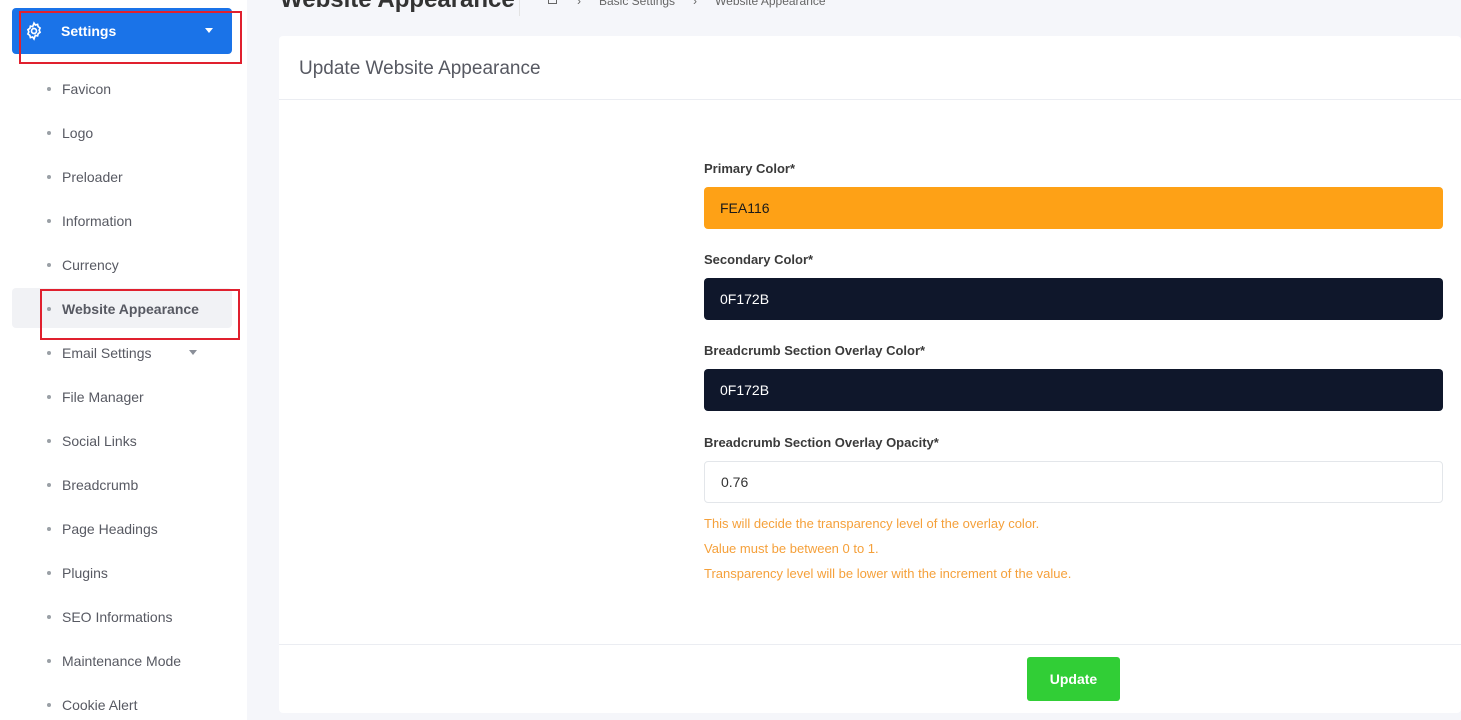  I want to click on sidebar-item-plugins: Plugins, so click(122, 572).